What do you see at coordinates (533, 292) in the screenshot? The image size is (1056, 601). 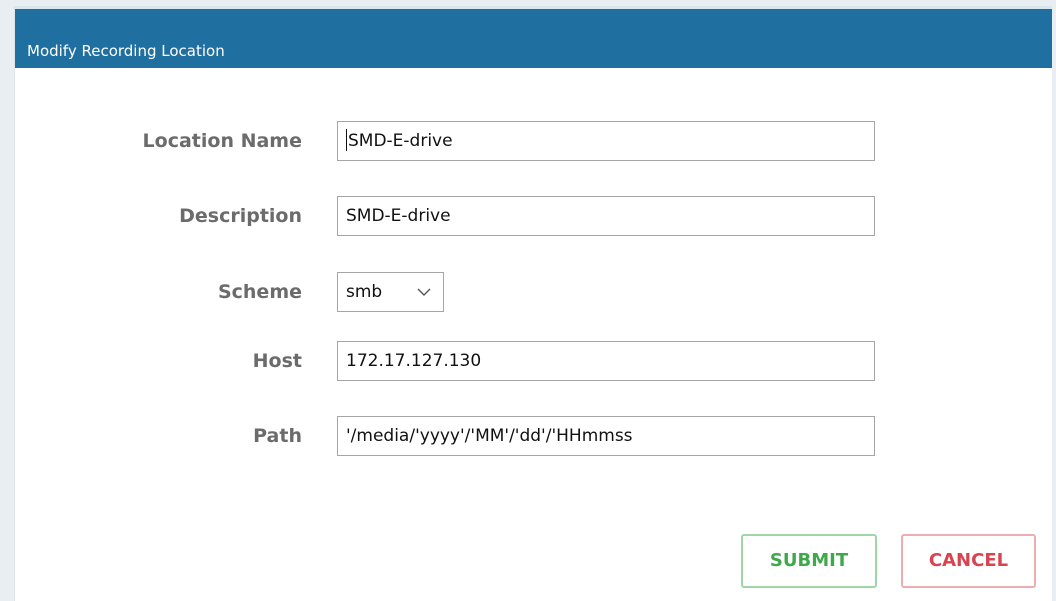 I see `scheme-row: Scheme smb` at bounding box center [533, 292].